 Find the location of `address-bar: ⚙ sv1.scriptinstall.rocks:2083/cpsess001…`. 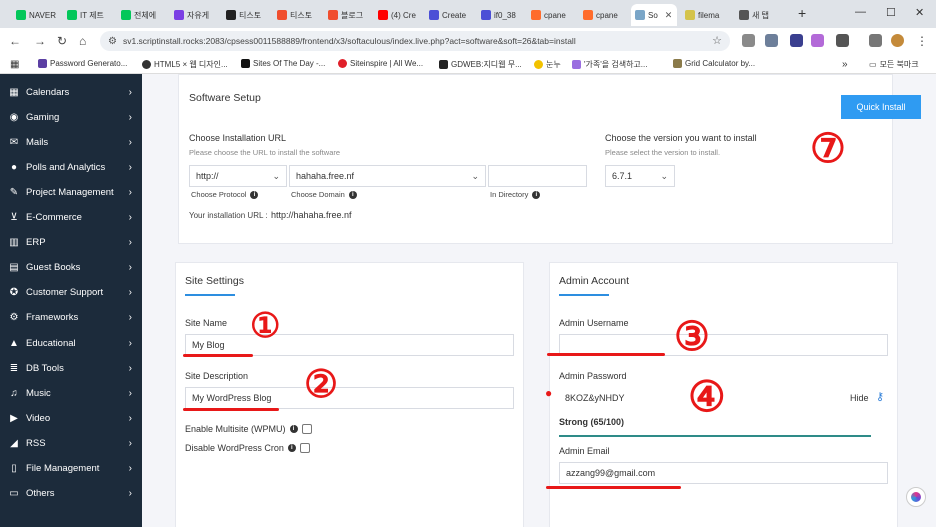

address-bar: ⚙ sv1.scriptinstall.rocks:2083/cpsess001… is located at coordinates (415, 41).